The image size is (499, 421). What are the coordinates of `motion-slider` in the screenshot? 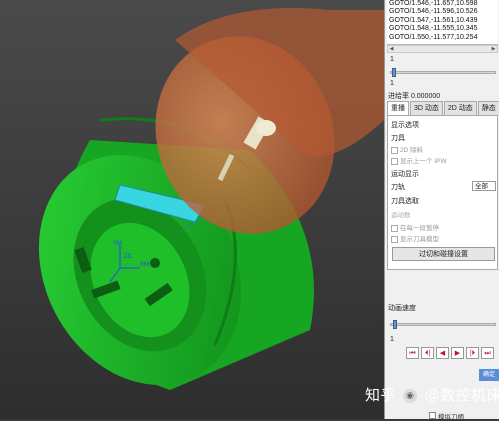 It's located at (443, 72).